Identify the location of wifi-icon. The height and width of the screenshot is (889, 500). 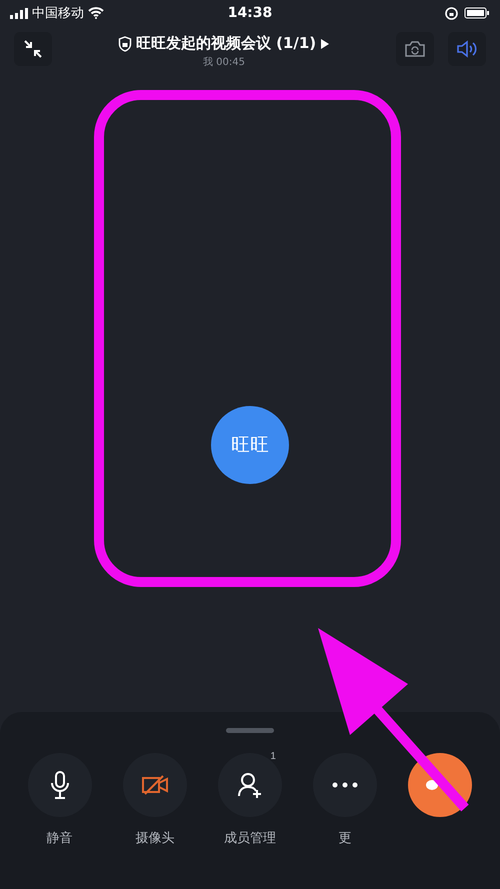
(96, 13).